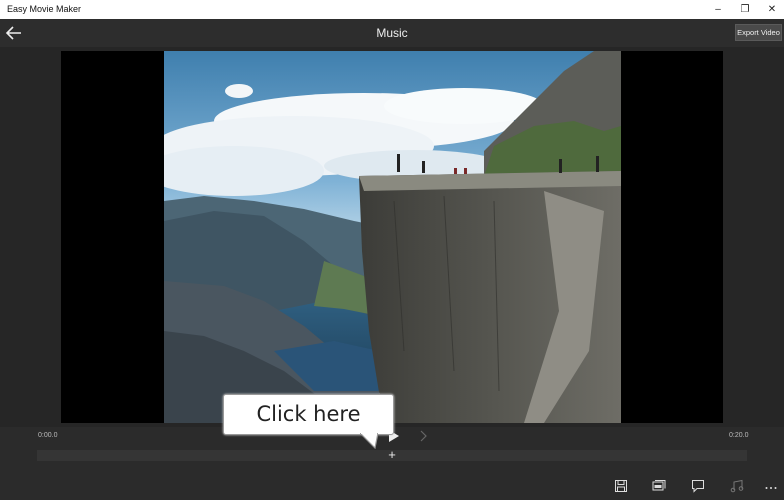 Image resolution: width=784 pixels, height=500 pixels. What do you see at coordinates (659, 486) in the screenshot?
I see `slideshow-icon` at bounding box center [659, 486].